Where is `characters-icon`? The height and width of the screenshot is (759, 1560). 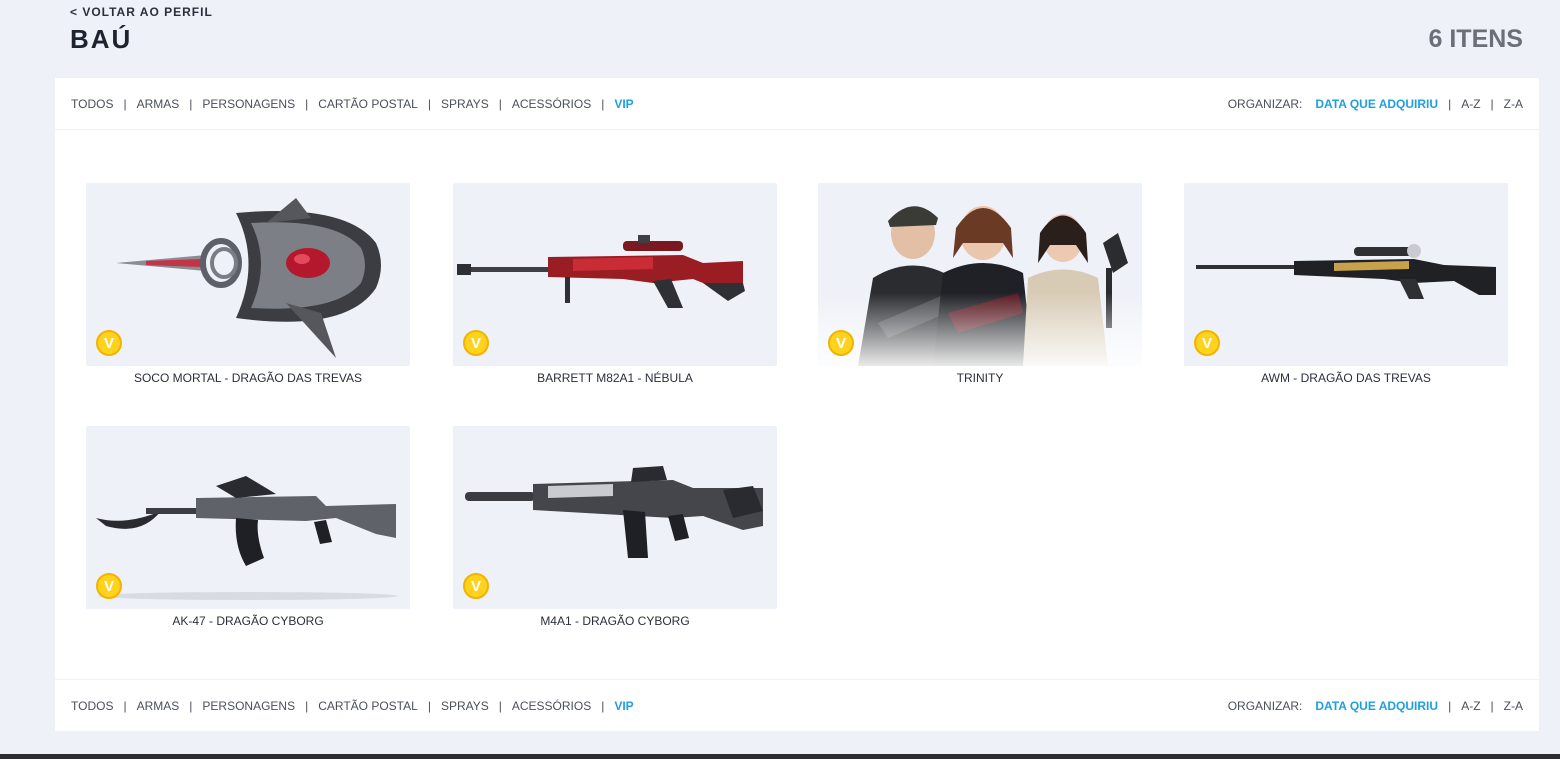 characters-icon is located at coordinates (980, 274).